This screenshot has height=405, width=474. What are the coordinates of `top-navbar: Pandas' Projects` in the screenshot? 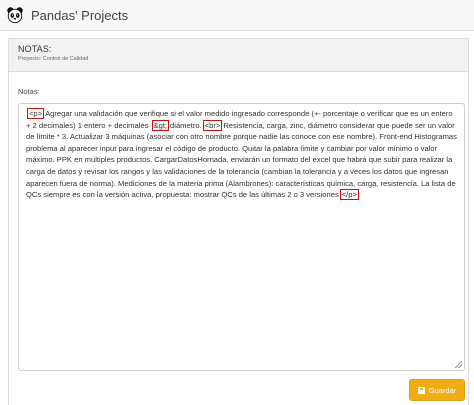 It's located at (237, 15).